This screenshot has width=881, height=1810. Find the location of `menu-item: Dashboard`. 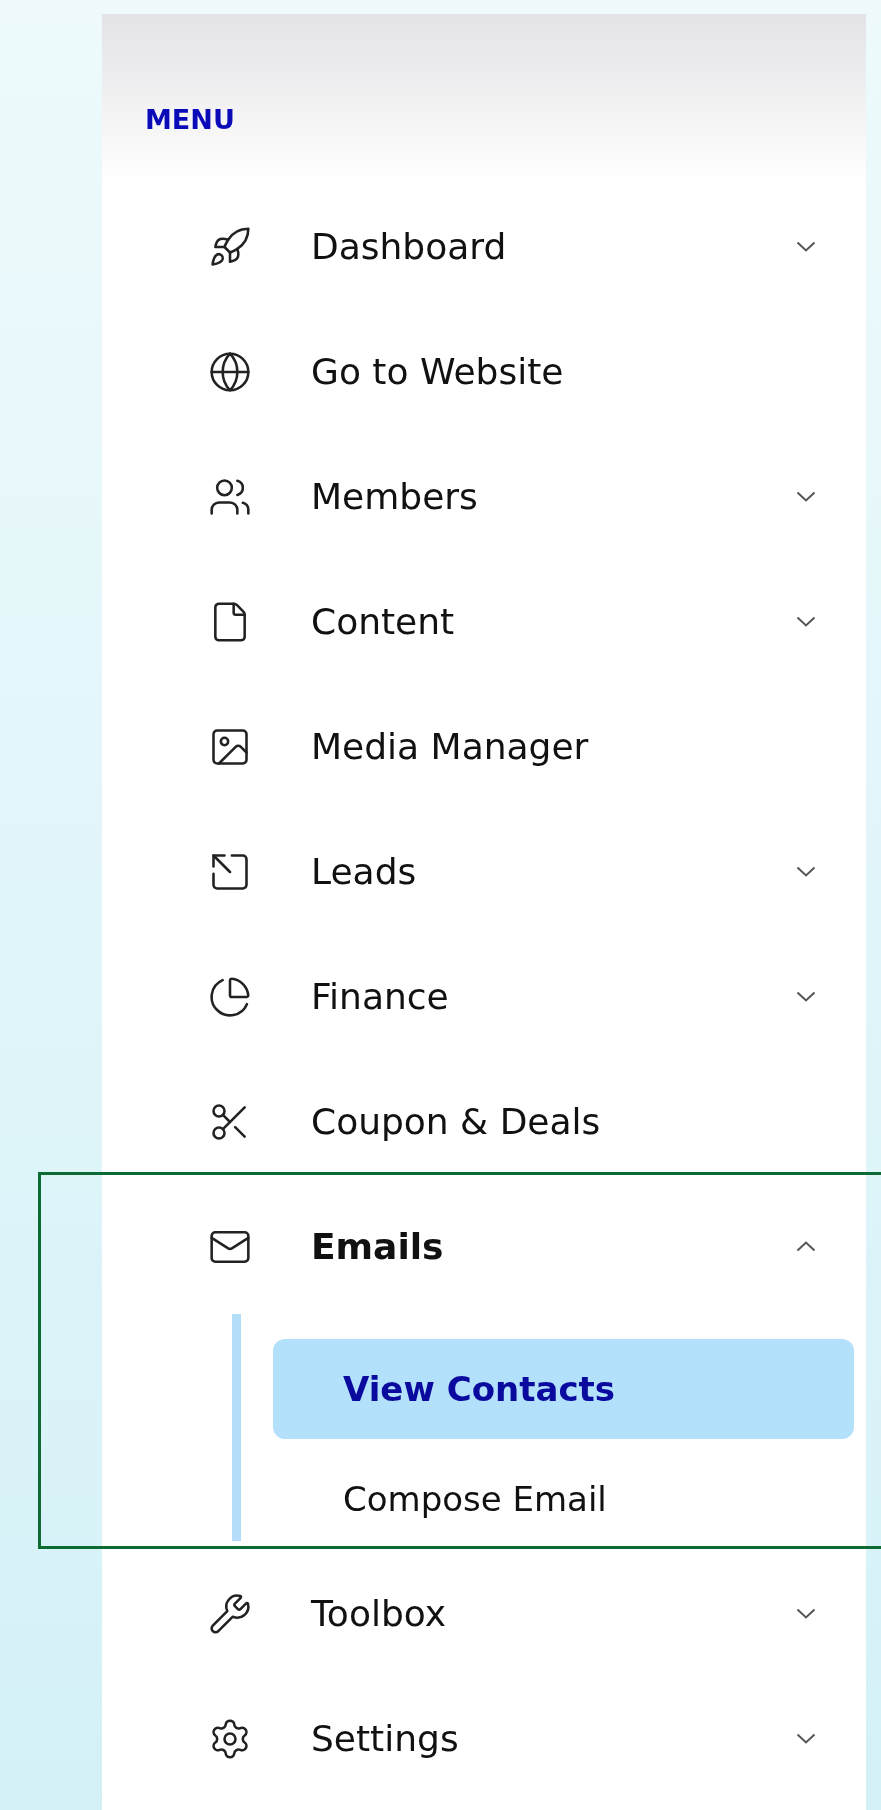

menu-item: Dashboard is located at coordinates (484, 246).